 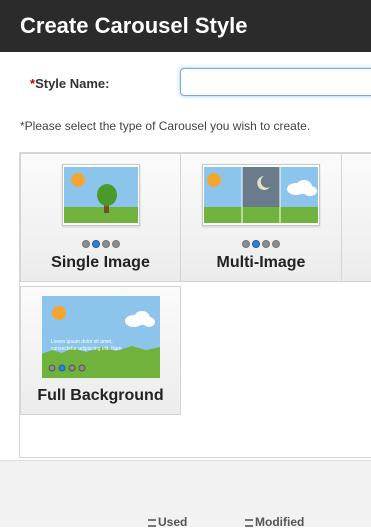 I want to click on column-header-used: Used, so click(x=167, y=522).